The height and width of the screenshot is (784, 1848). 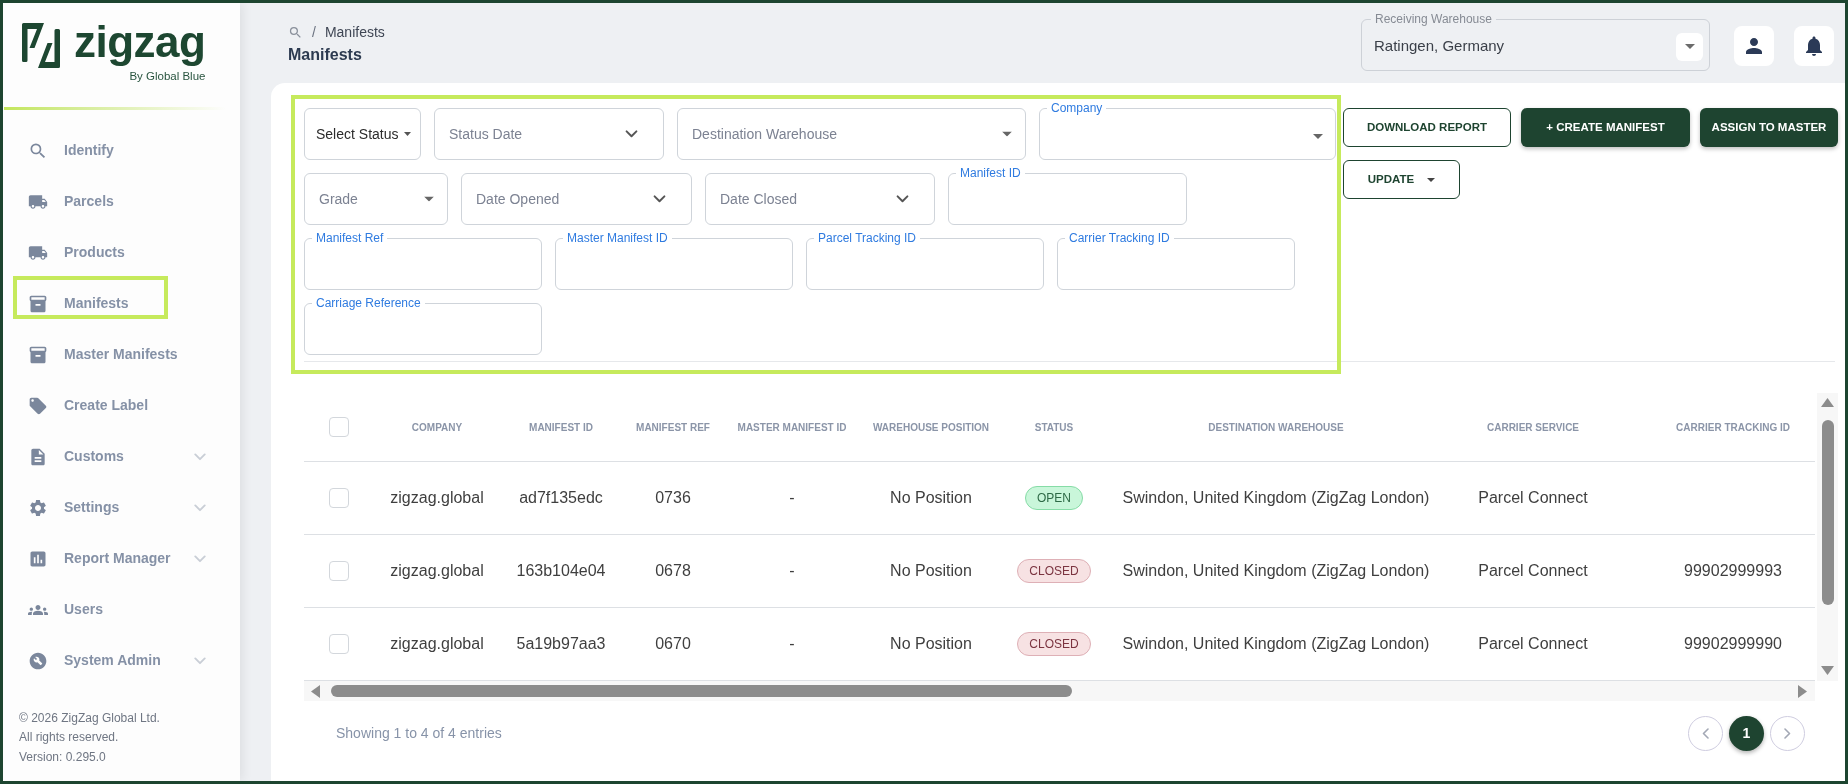 What do you see at coordinates (1769, 127) in the screenshot?
I see `assign-to-master-button: ASSIGN TO MASTER` at bounding box center [1769, 127].